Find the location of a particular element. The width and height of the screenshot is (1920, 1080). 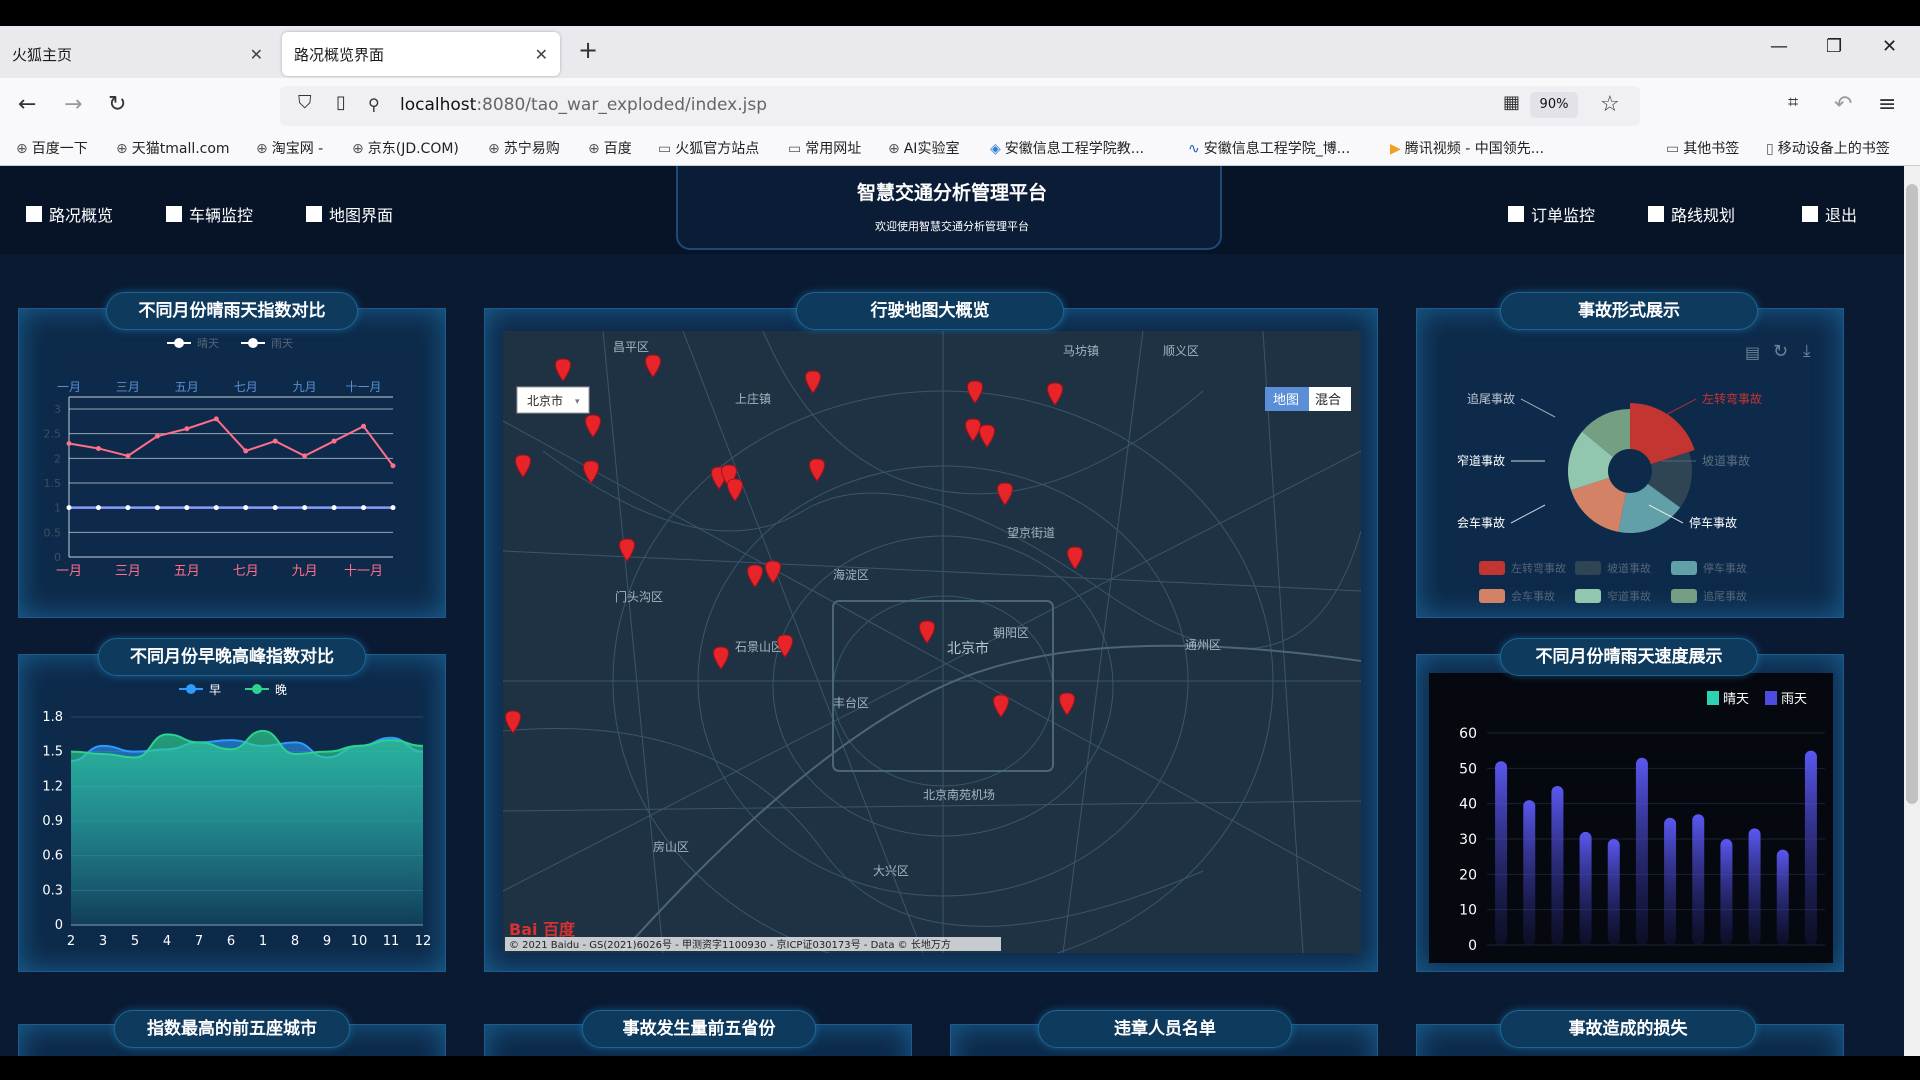

y-tick-label: 0.5 is located at coordinates (53, 532).